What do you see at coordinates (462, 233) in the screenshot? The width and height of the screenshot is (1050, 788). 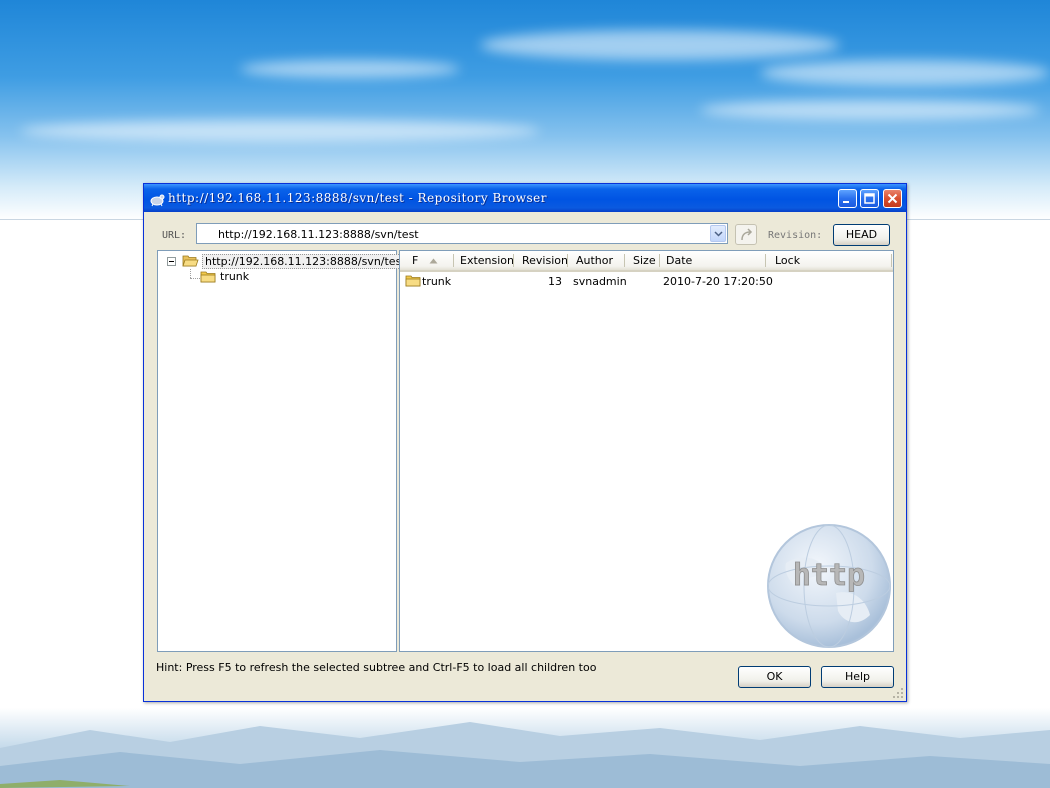 I see `url-combobox: http://192.168.11.123:8888/svn/test` at bounding box center [462, 233].